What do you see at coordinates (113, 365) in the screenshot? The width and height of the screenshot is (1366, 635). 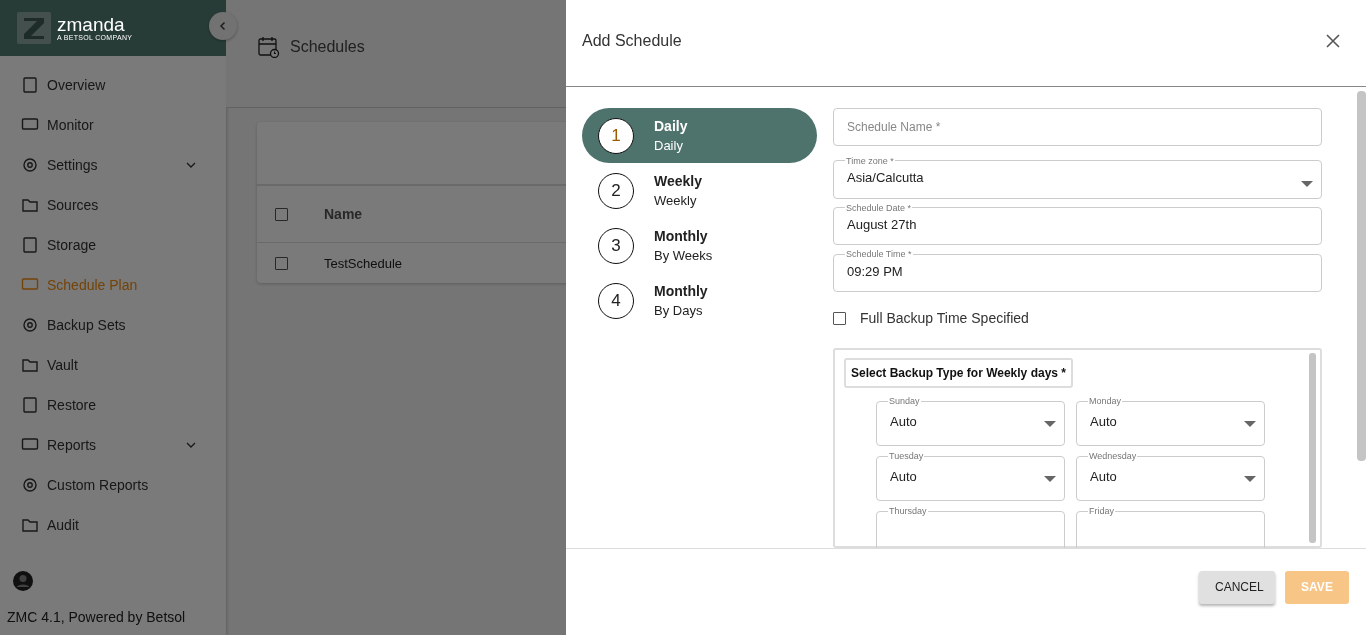 I see `sidebar-item: Vault` at bounding box center [113, 365].